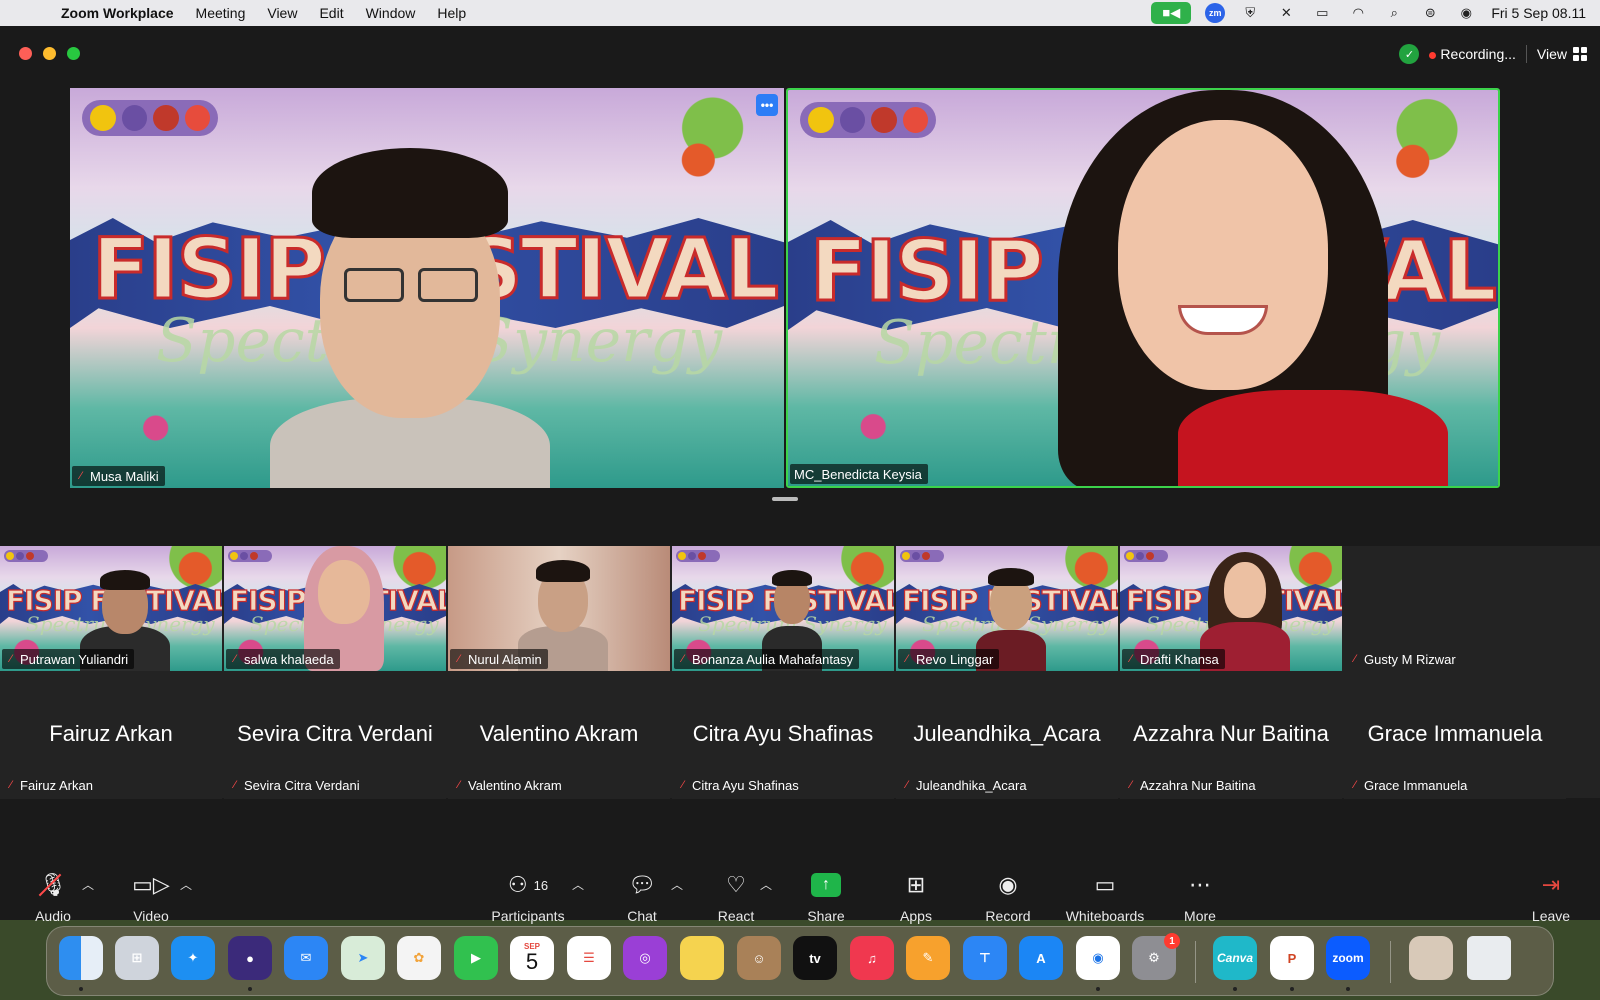 This screenshot has width=1600, height=1000. What do you see at coordinates (759, 958) in the screenshot?
I see `contacts-icon: ☺` at bounding box center [759, 958].